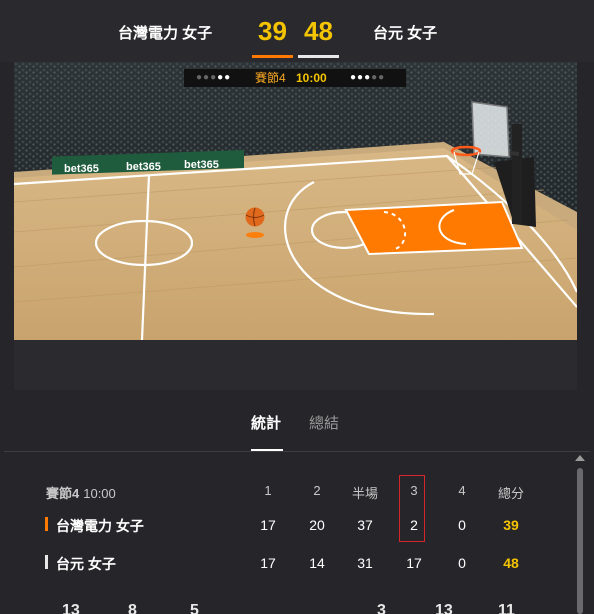 The image size is (594, 614). What do you see at coordinates (71, 608) in the screenshot?
I see `partial-stat-1: 13` at bounding box center [71, 608].